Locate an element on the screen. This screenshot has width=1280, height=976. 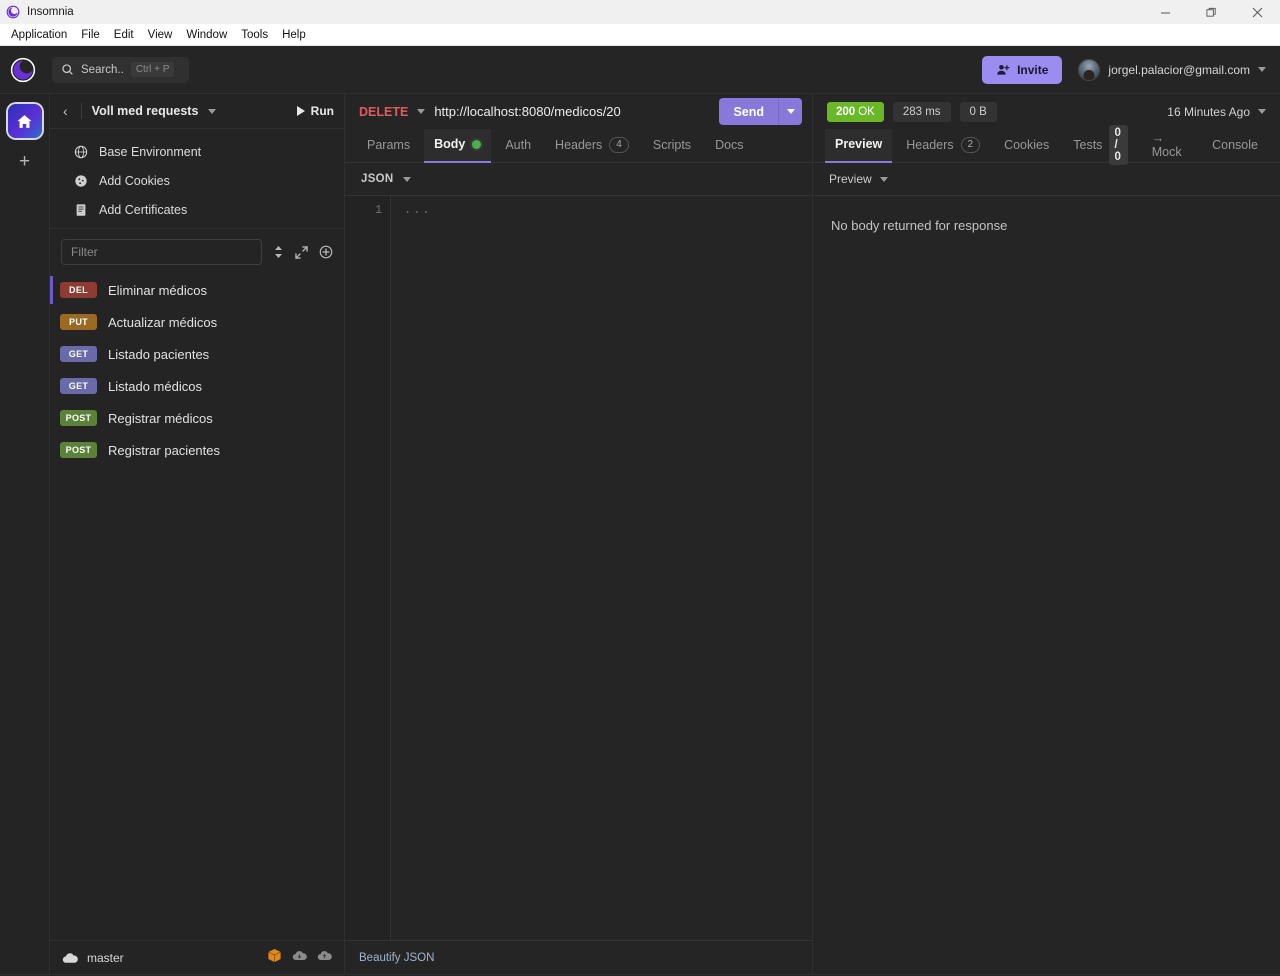
tab-label: → Mock is located at coordinates (1166, 145).